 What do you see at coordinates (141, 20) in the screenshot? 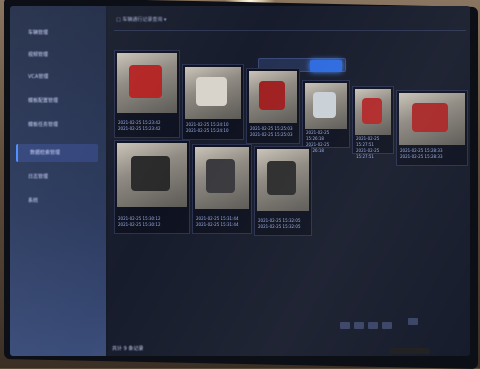
I see `page-title: □ 车辆通行记录查询 ▾` at bounding box center [141, 20].